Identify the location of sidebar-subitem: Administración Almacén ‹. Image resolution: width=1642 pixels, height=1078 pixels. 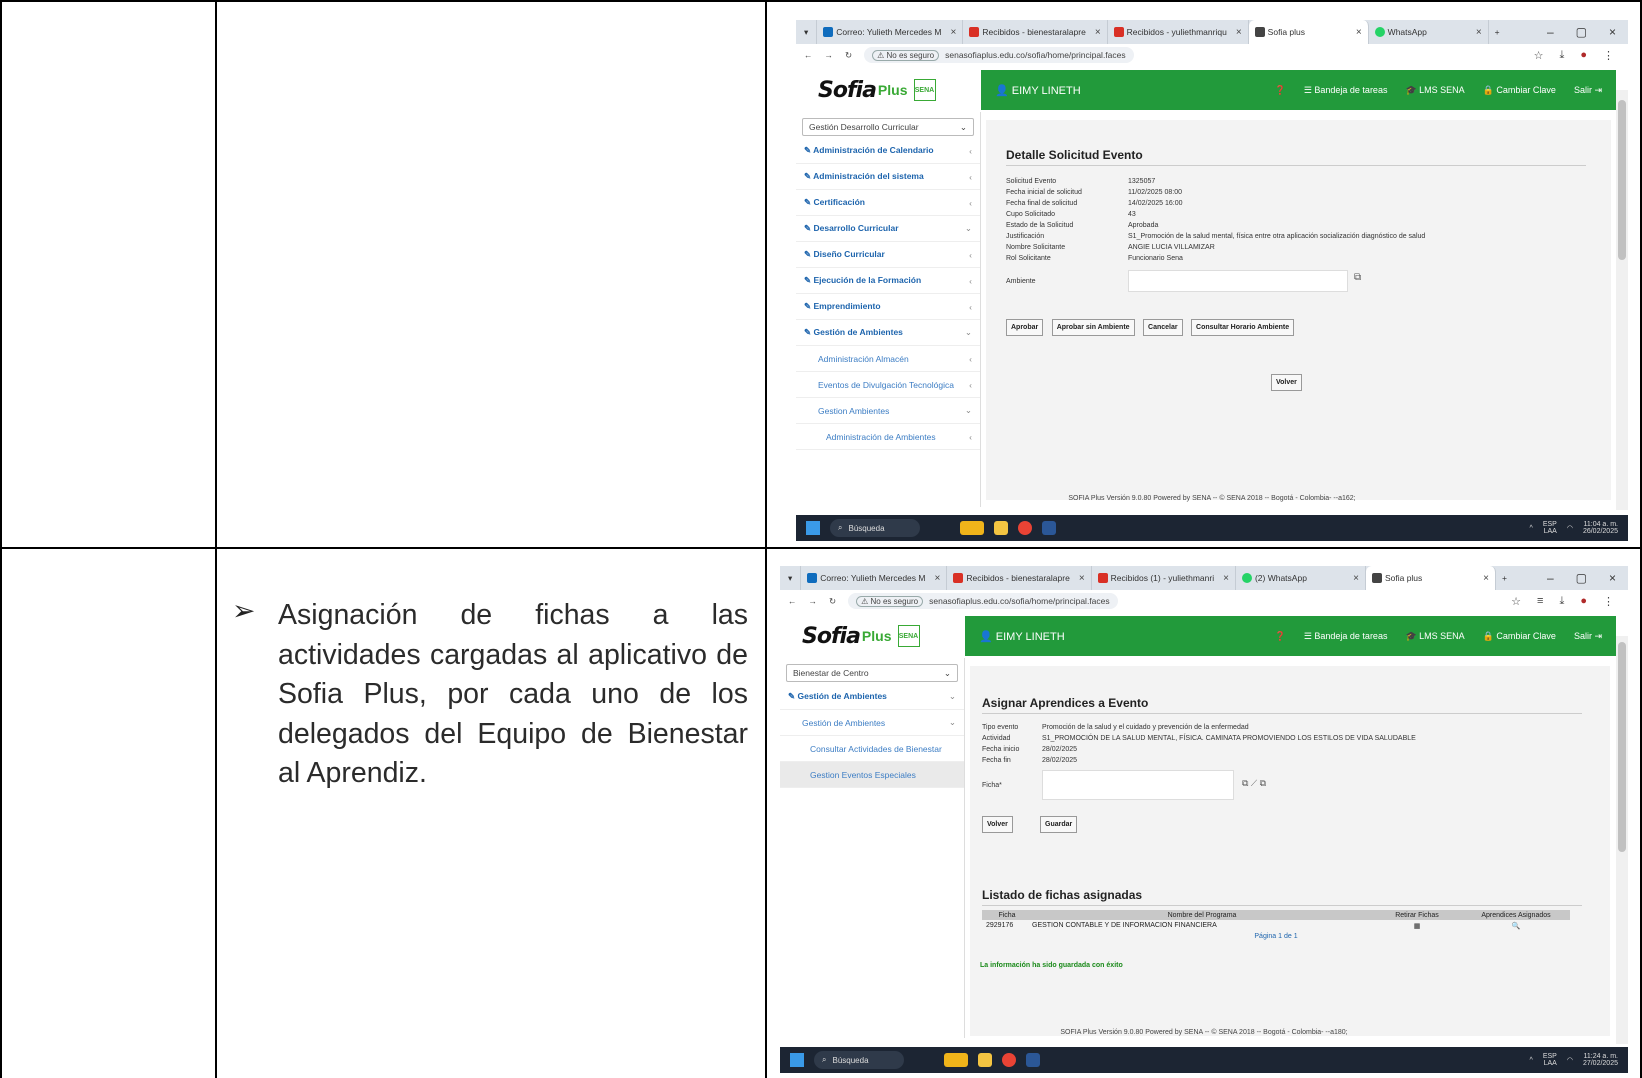
(888, 359).